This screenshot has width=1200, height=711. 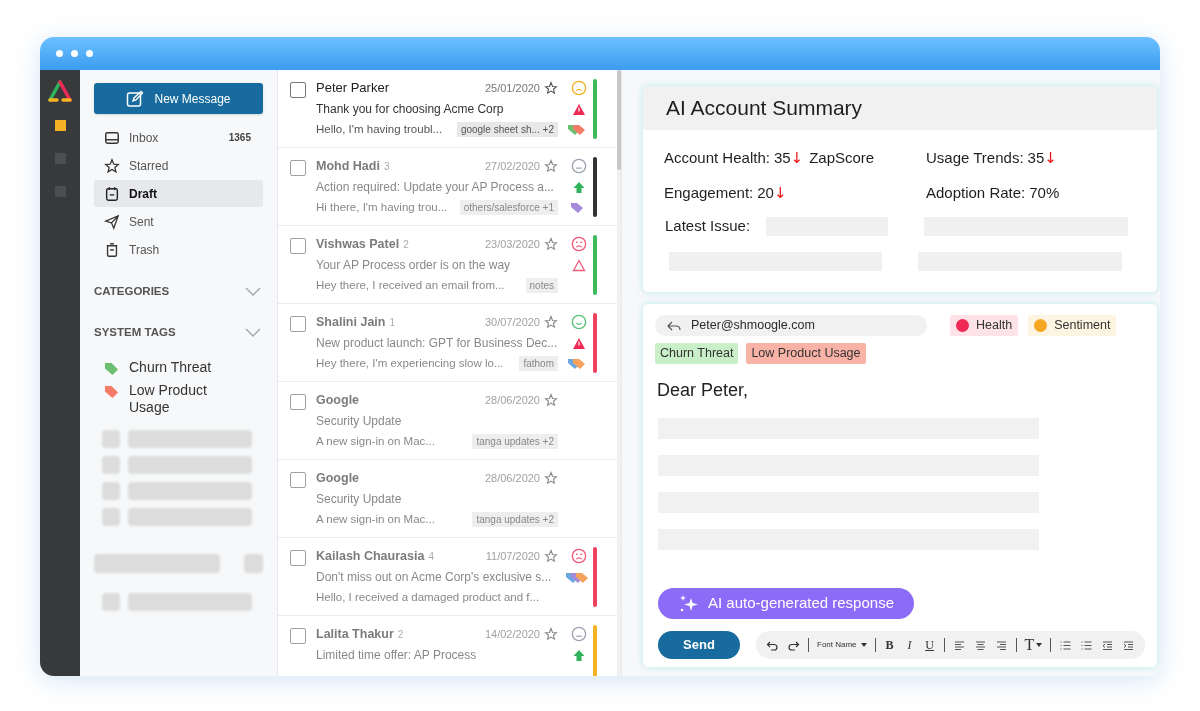 What do you see at coordinates (1001, 645) in the screenshot?
I see `align-right-icon` at bounding box center [1001, 645].